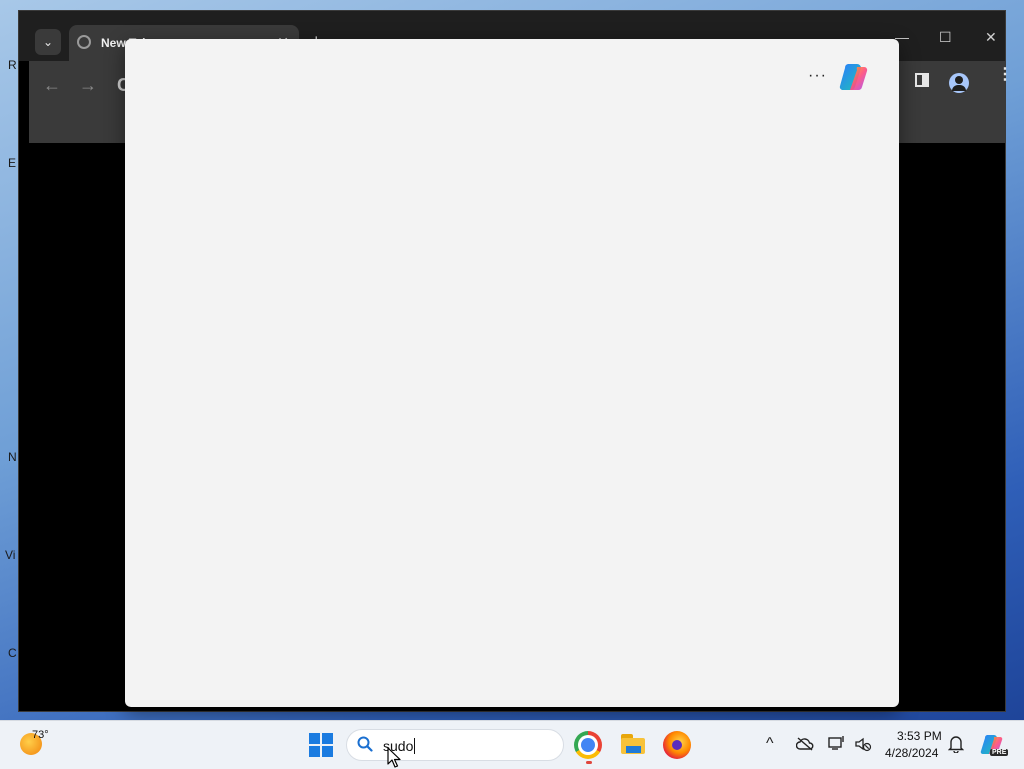 This screenshot has height=769, width=1024. I want to click on tab-search-button: ⌄, so click(48, 42).